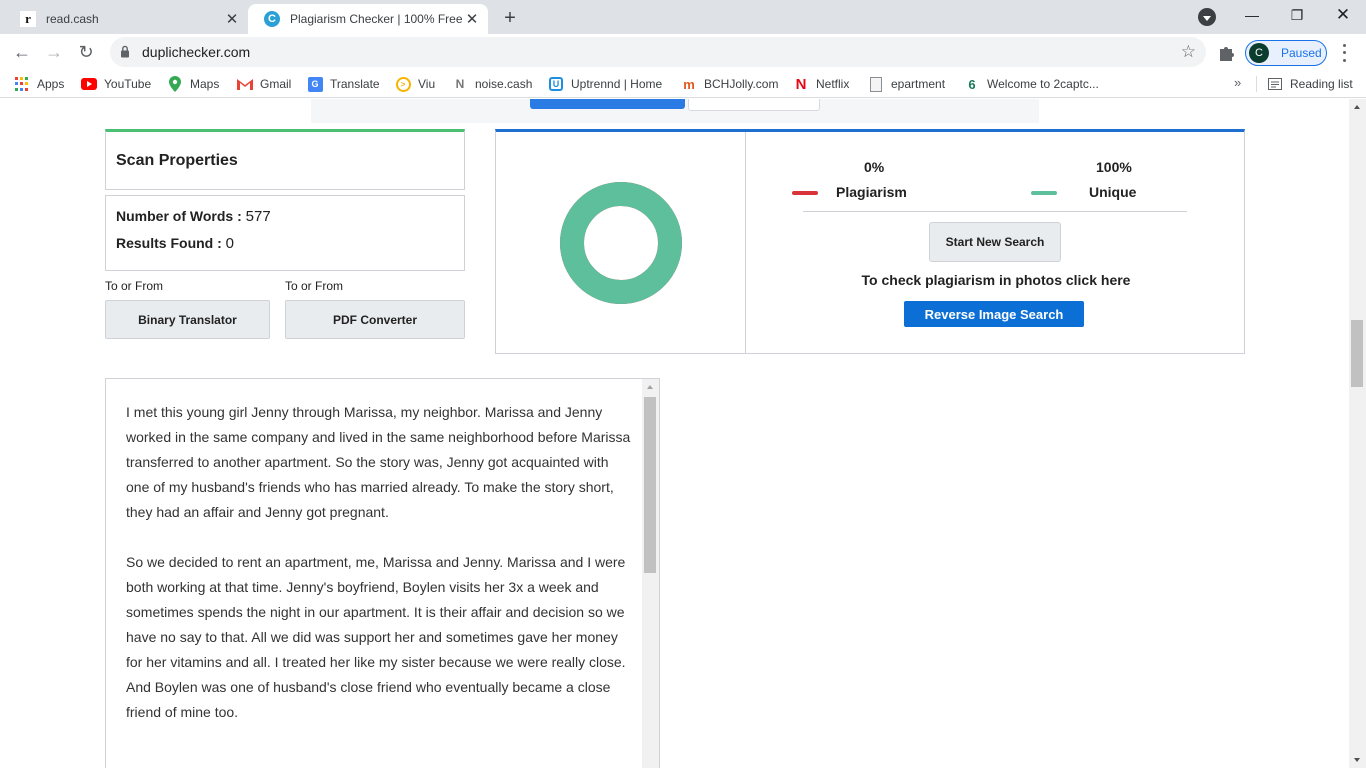  I want to click on tab-search-icon, so click(1207, 17).